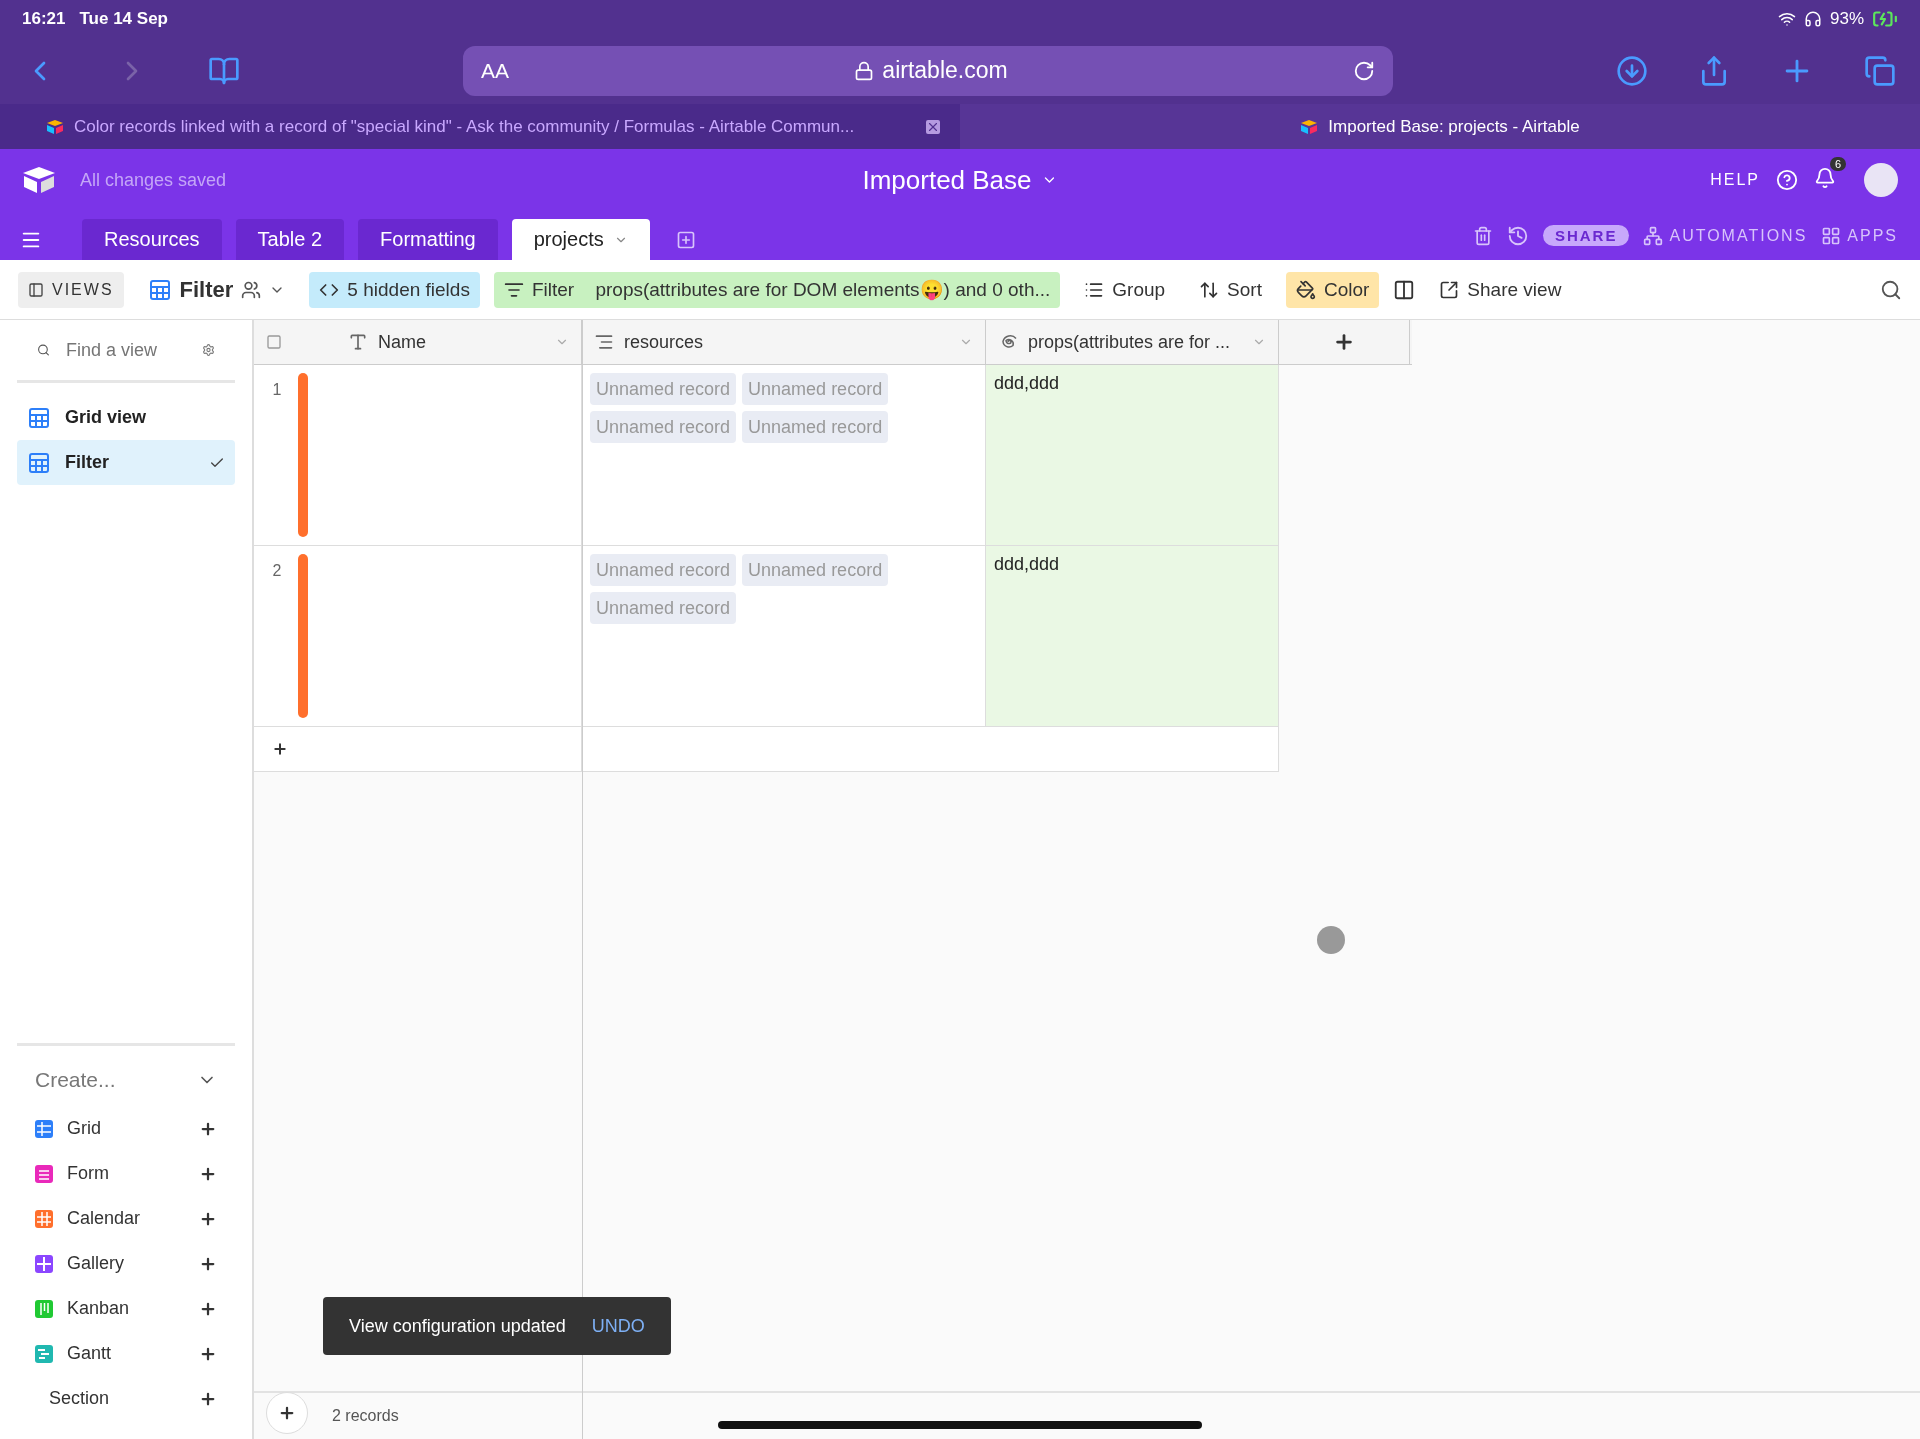 This screenshot has height=1439, width=1920. What do you see at coordinates (290, 239) in the screenshot?
I see `table-tab: Table 2` at bounding box center [290, 239].